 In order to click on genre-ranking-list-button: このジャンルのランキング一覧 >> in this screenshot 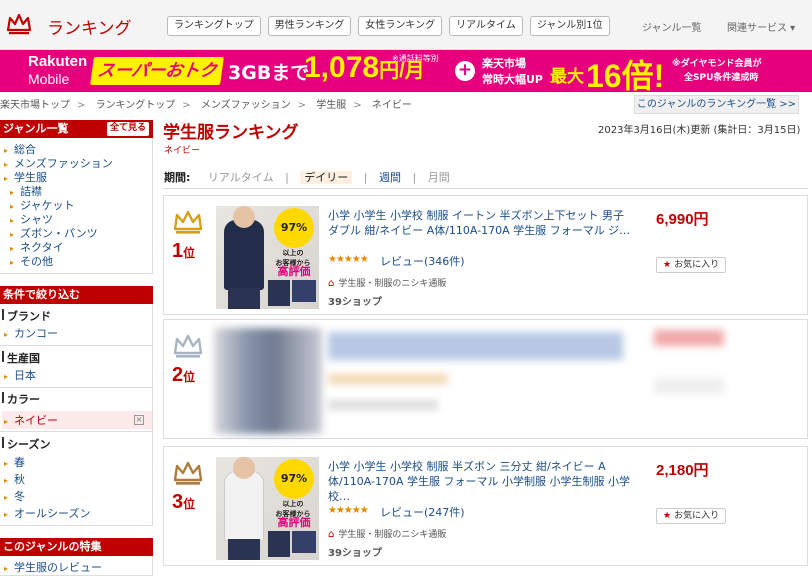, I will do `click(716, 104)`.